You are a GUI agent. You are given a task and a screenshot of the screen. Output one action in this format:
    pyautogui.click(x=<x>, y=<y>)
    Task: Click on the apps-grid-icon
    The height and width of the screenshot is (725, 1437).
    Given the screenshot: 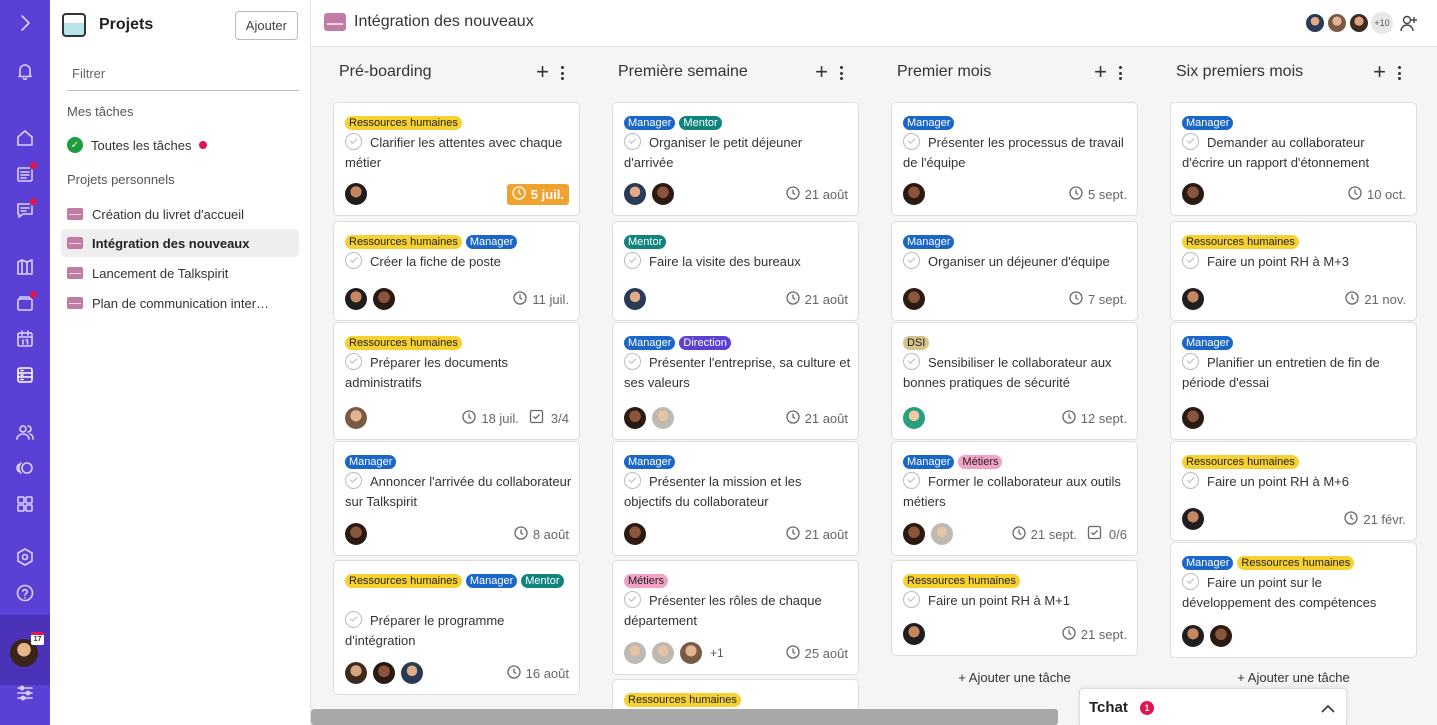 What is the action you would take?
    pyautogui.click(x=25, y=504)
    